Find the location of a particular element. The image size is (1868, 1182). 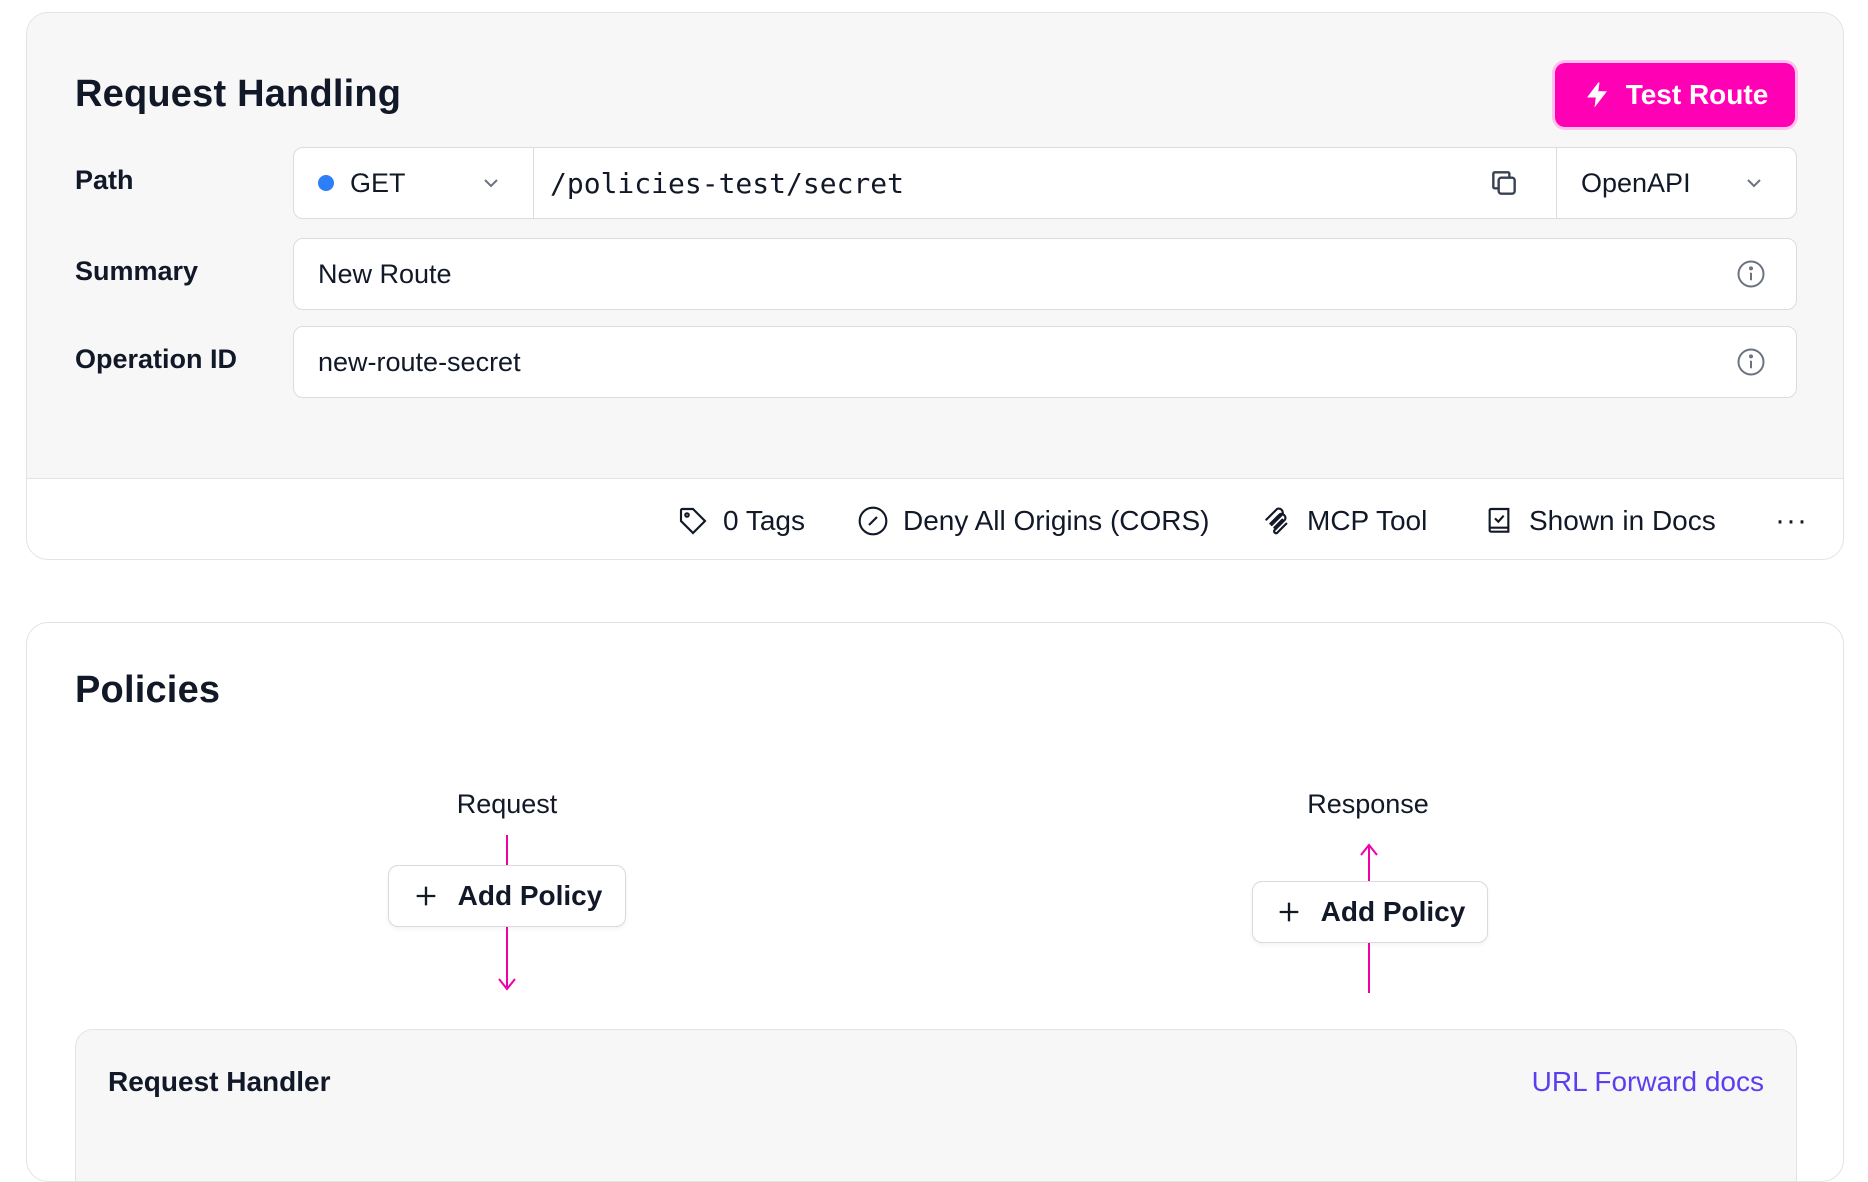

path-value: /policies-test/secret is located at coordinates (727, 183).